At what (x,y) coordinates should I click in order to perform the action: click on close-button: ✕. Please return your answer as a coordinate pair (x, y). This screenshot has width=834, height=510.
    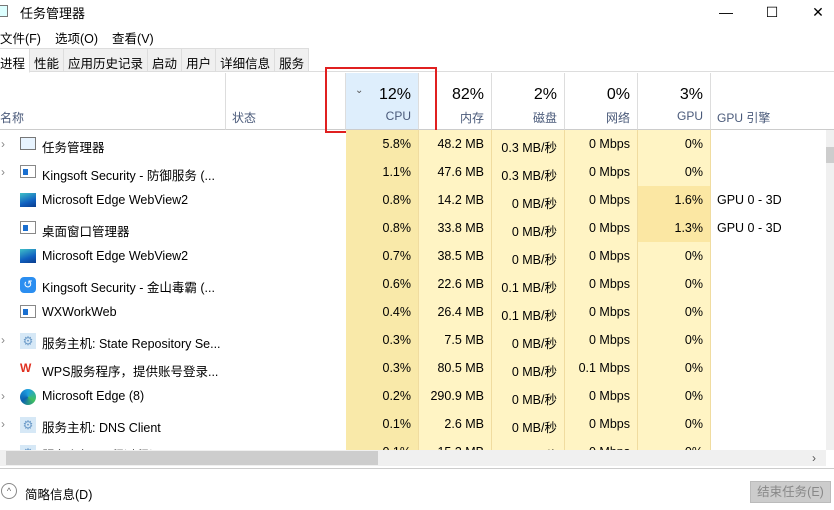
    Looking at the image, I should click on (814, 12).